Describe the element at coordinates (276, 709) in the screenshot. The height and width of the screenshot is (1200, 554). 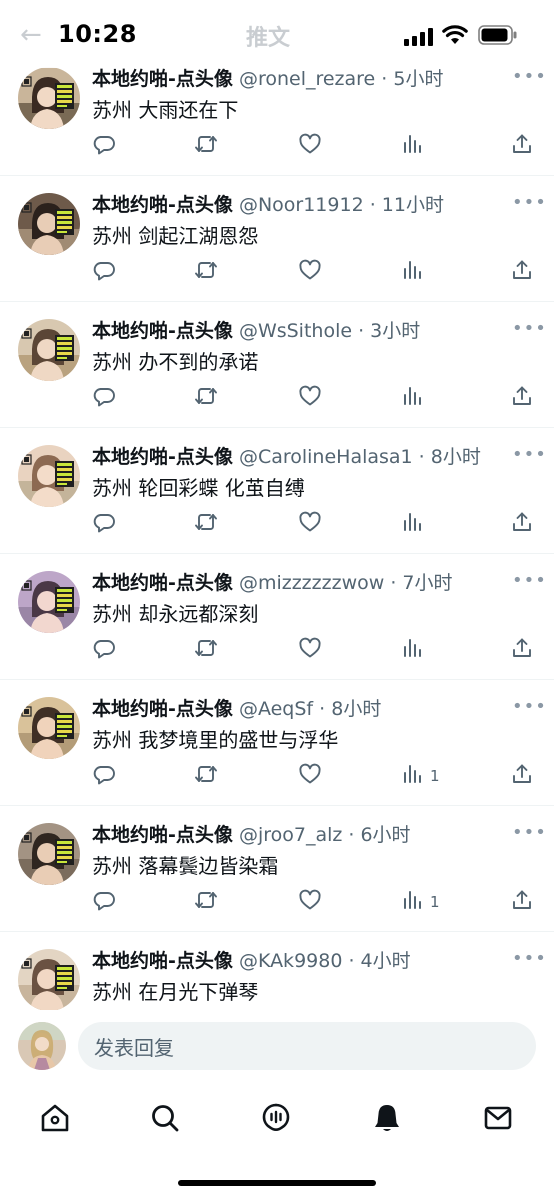
I see `username: @AeqSf` at that location.